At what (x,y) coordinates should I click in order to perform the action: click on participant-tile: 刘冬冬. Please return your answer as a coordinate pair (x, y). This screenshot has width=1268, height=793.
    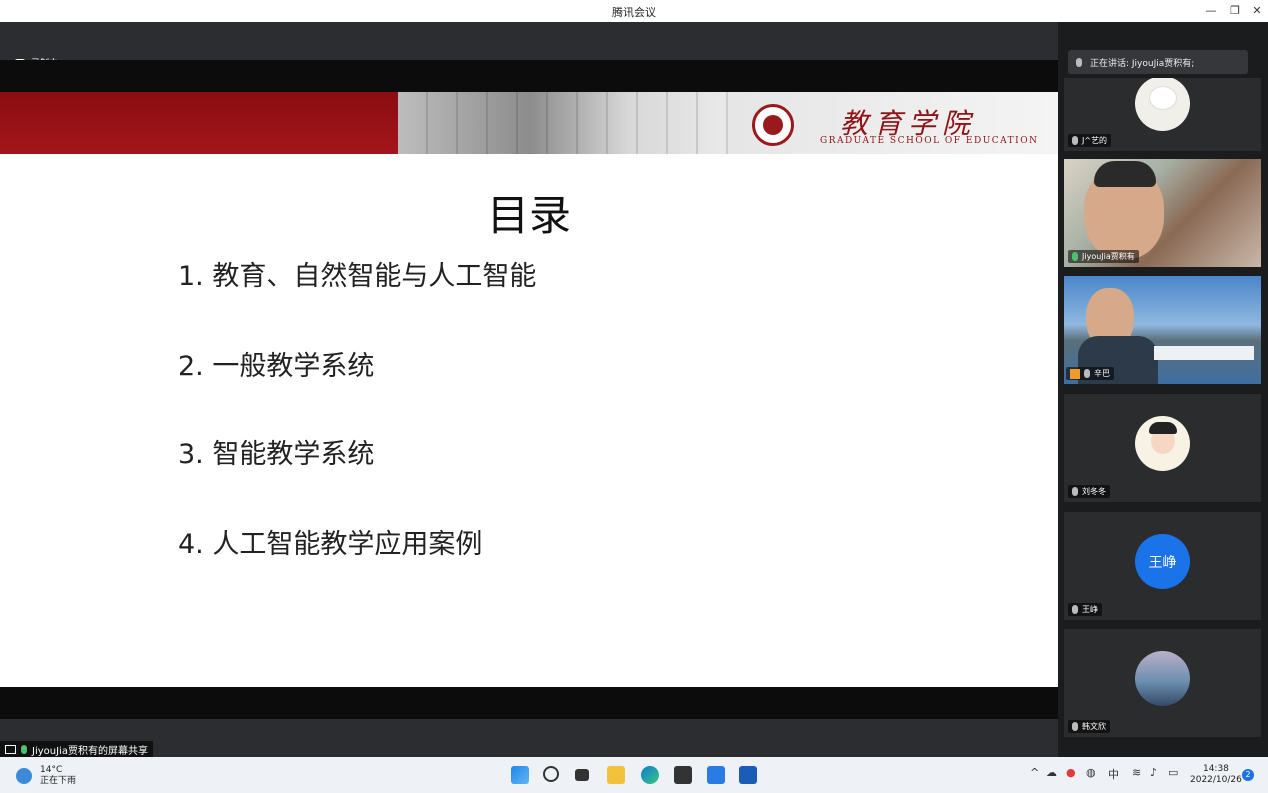
    Looking at the image, I should click on (1162, 448).